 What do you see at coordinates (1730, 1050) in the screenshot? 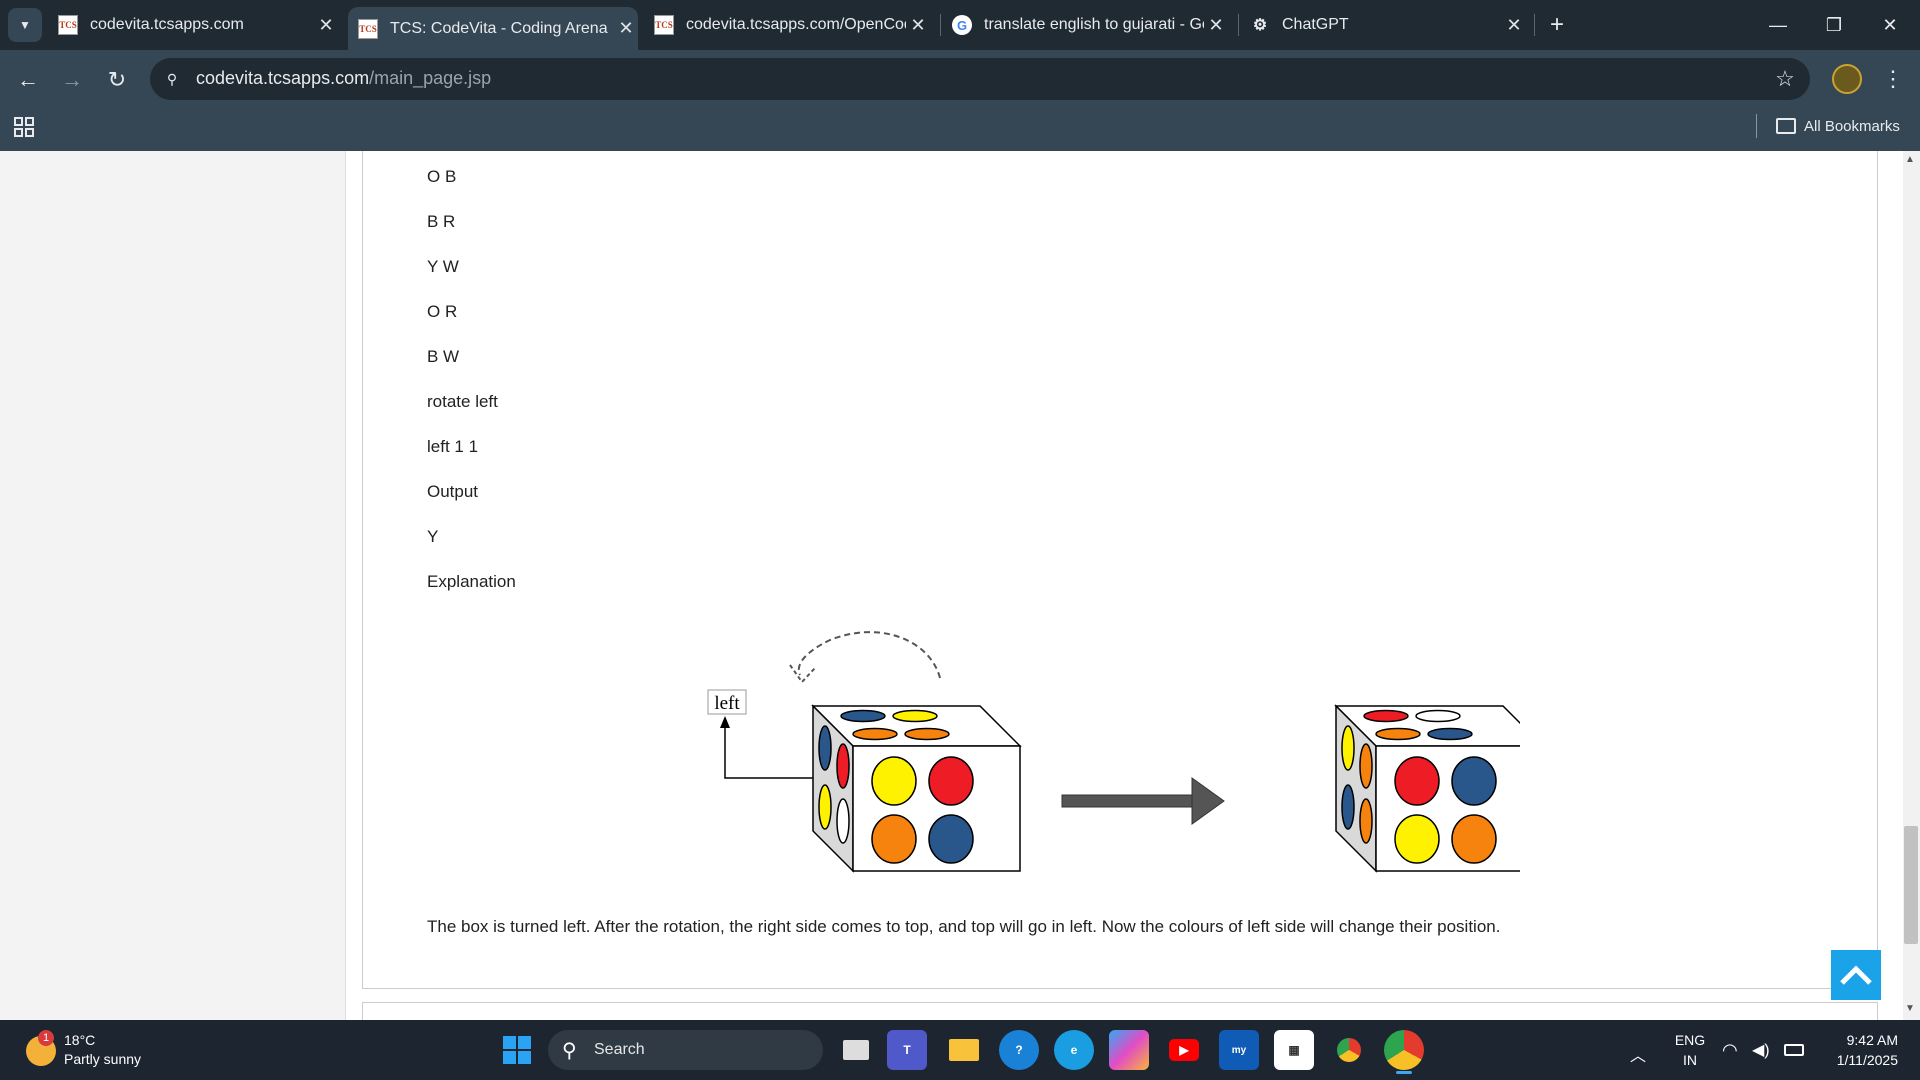
I see `wifi-icon: ◠` at bounding box center [1730, 1050].